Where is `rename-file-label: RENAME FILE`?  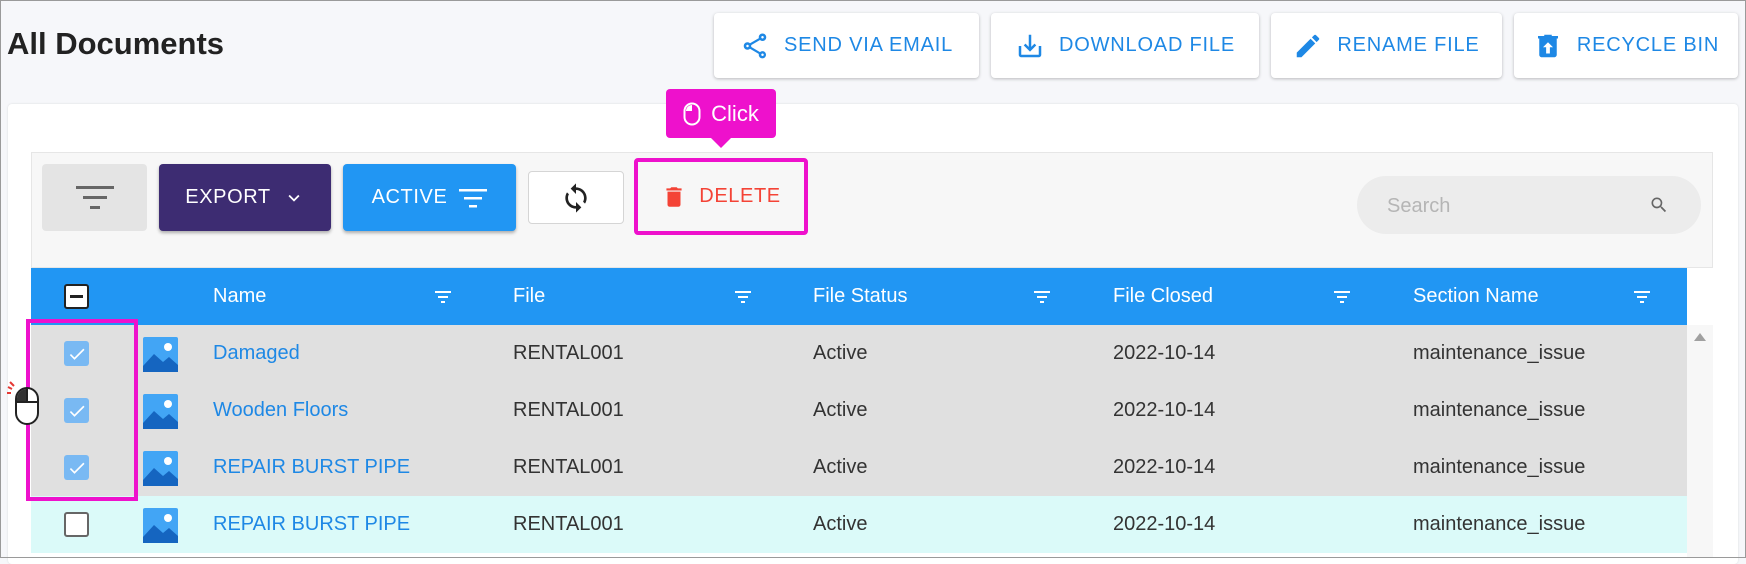 rename-file-label: RENAME FILE is located at coordinates (1408, 45).